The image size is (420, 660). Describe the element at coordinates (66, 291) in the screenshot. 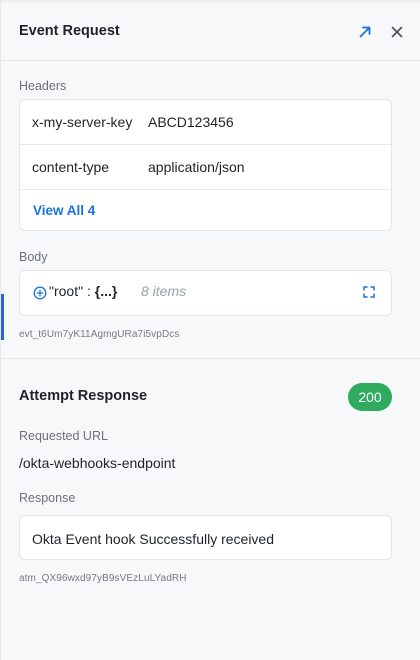

I see `json-root-key: "root"` at that location.